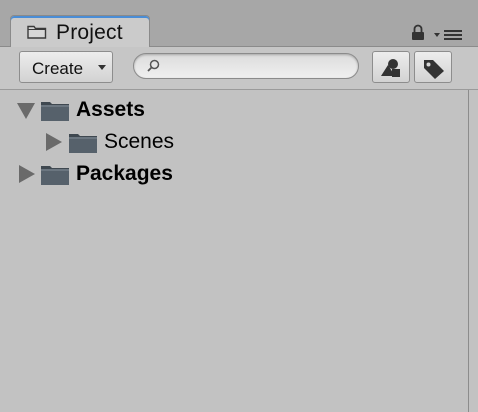  What do you see at coordinates (434, 69) in the screenshot?
I see `tag-icon` at bounding box center [434, 69].